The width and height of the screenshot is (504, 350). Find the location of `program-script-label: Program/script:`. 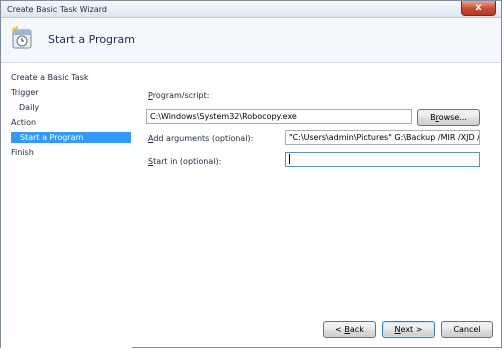

program-script-label: Program/script: is located at coordinates (179, 95).